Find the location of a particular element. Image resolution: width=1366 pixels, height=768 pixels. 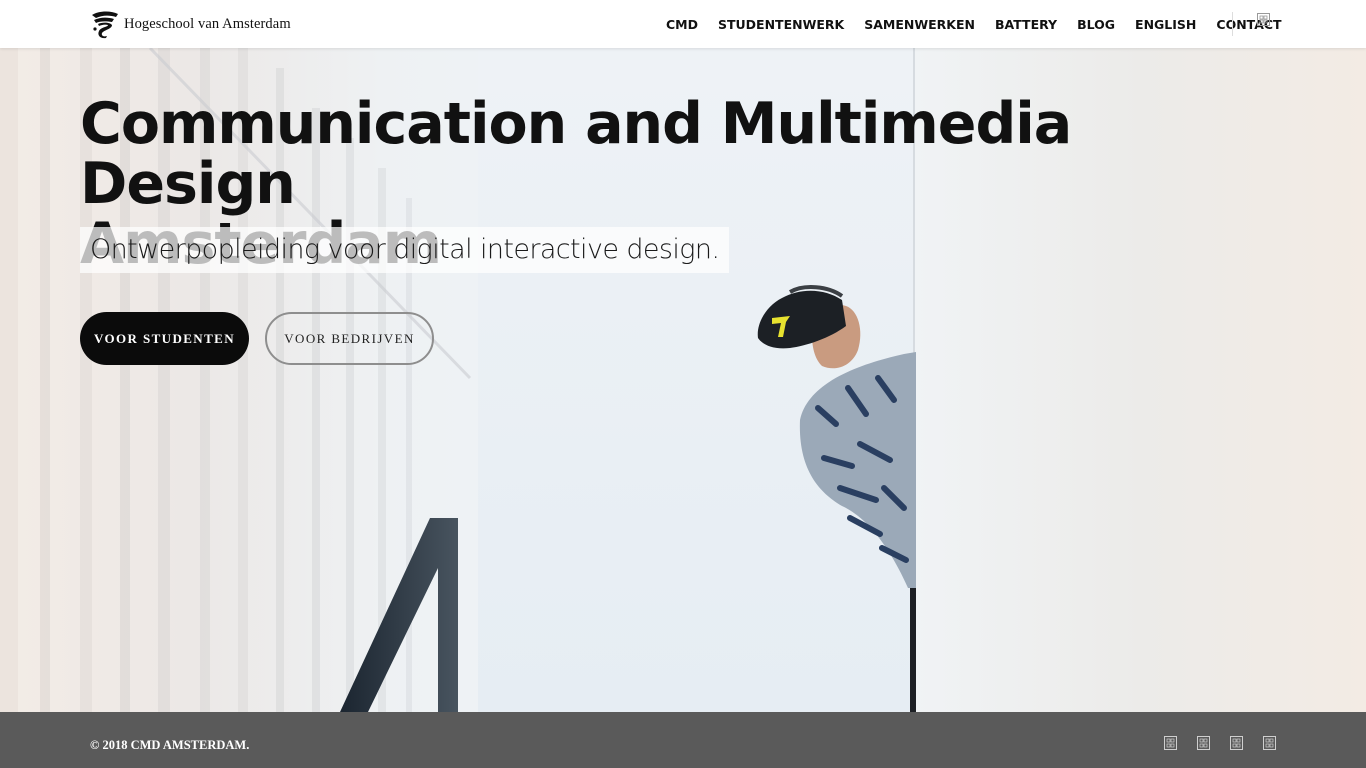

logo-link: Hogeschool van Amsterdam is located at coordinates (190, 24).